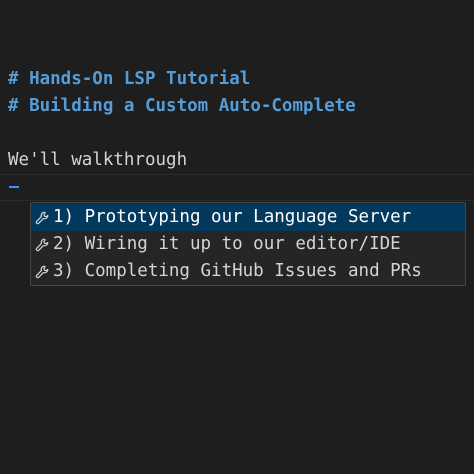  I want to click on suggestion-item: 3) Completing GitHub Issues and PRs, so click(248, 271).